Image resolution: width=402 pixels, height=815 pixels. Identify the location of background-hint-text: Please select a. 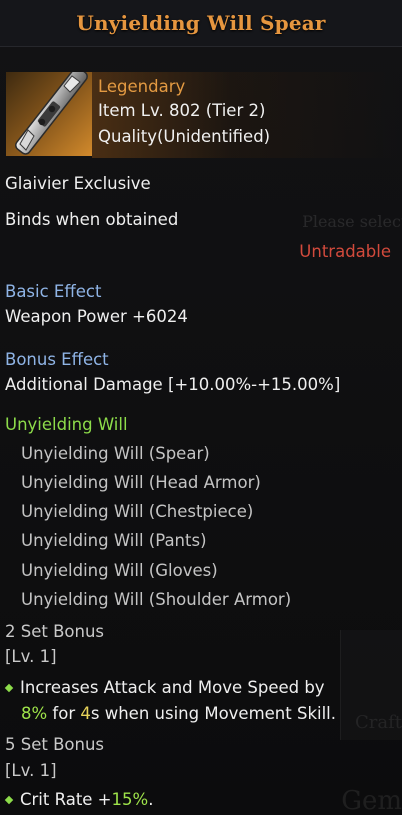
(352, 221).